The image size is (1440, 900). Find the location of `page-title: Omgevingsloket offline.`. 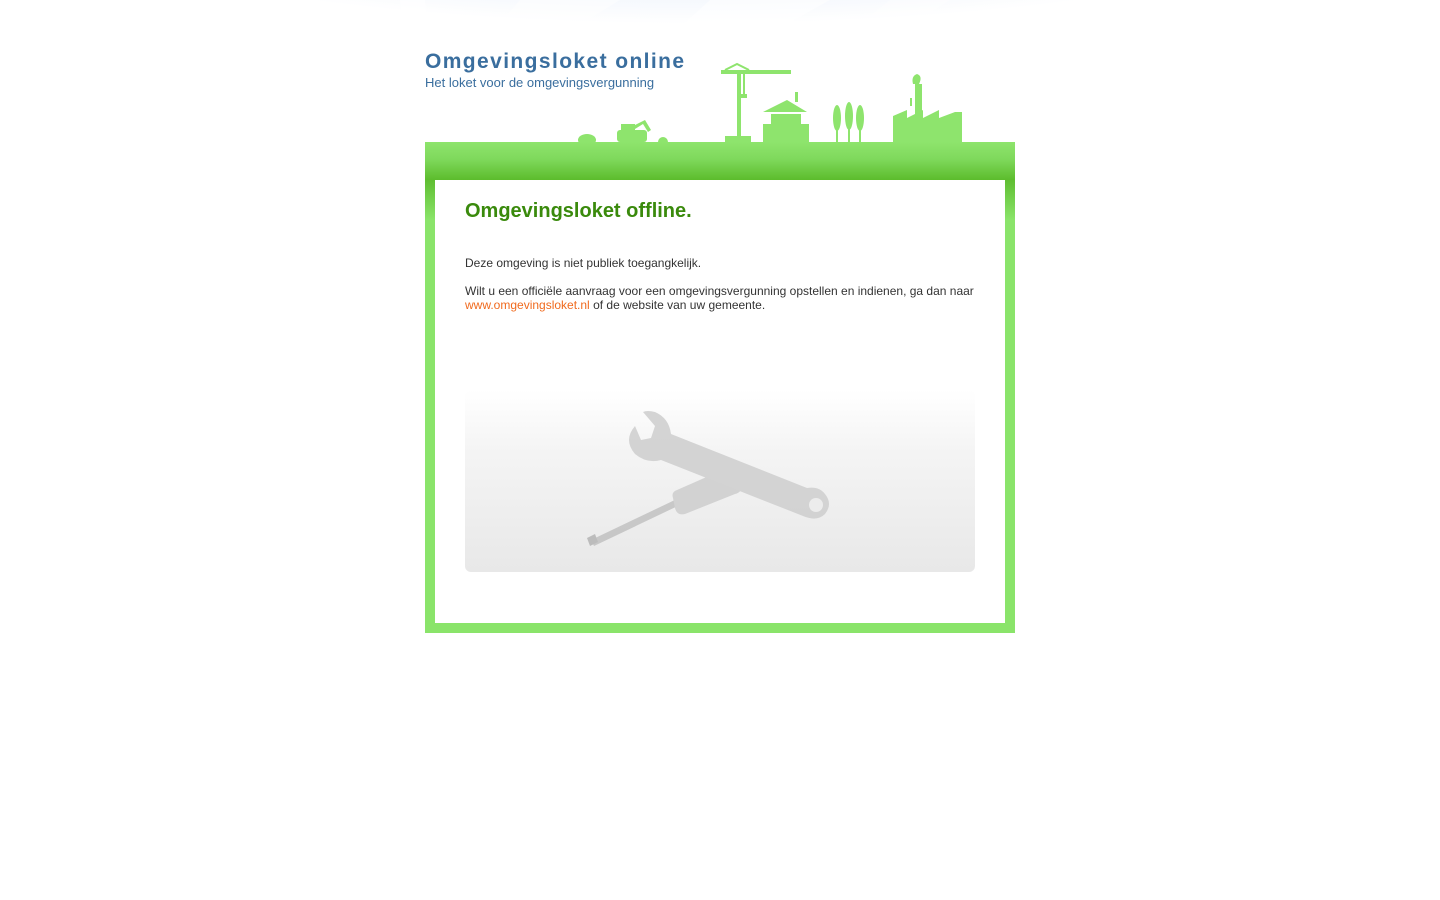

page-title: Omgevingsloket offline. is located at coordinates (578, 211).